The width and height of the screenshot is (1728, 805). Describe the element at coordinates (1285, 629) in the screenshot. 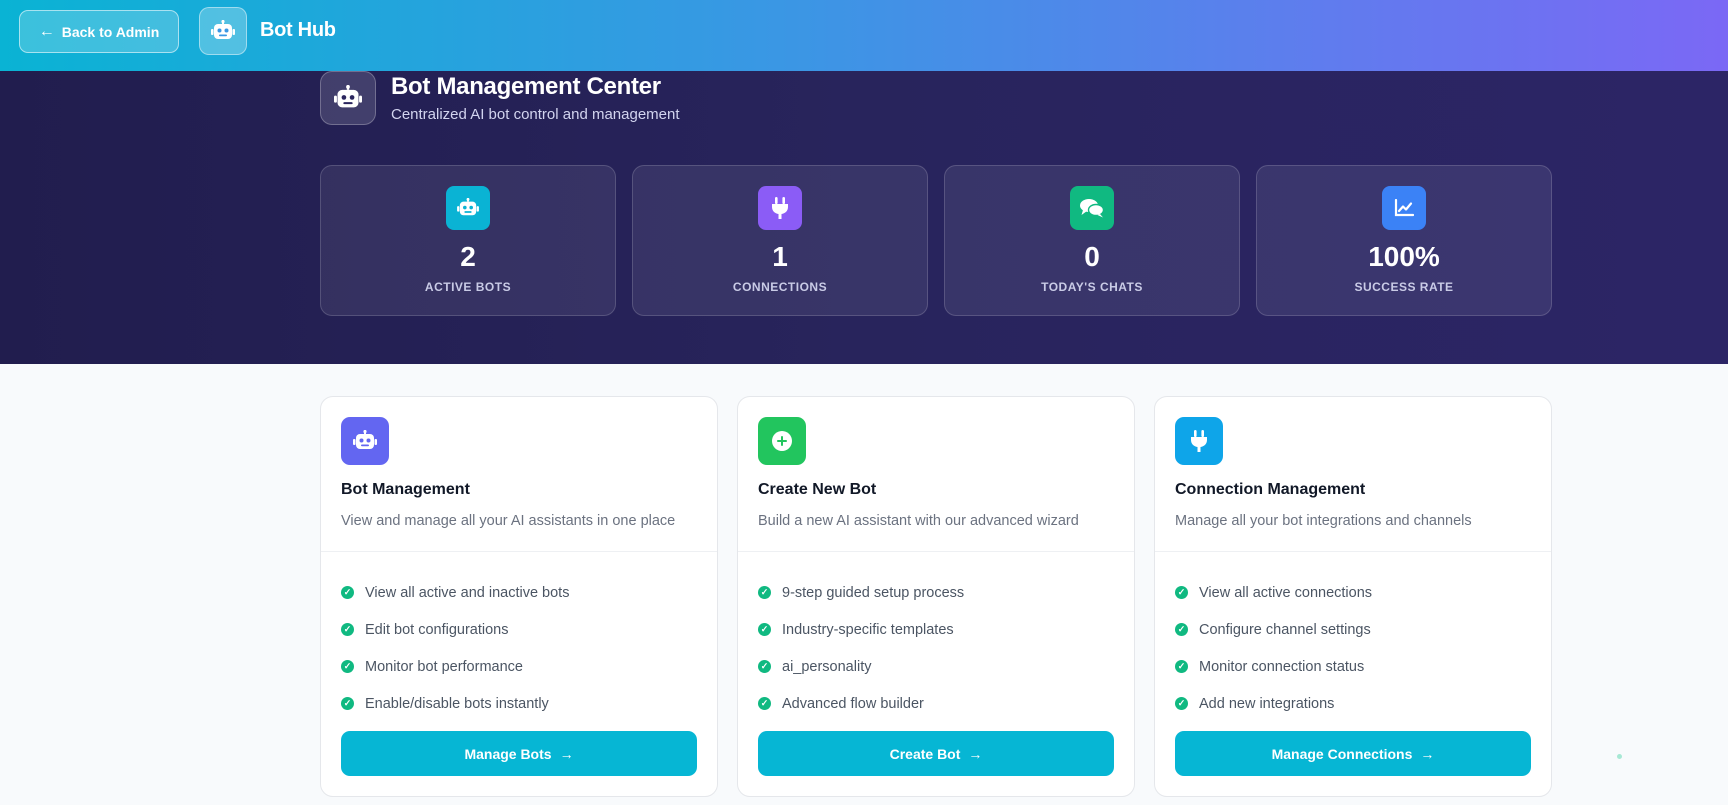

I see `feature-text: Configure channel settings` at that location.